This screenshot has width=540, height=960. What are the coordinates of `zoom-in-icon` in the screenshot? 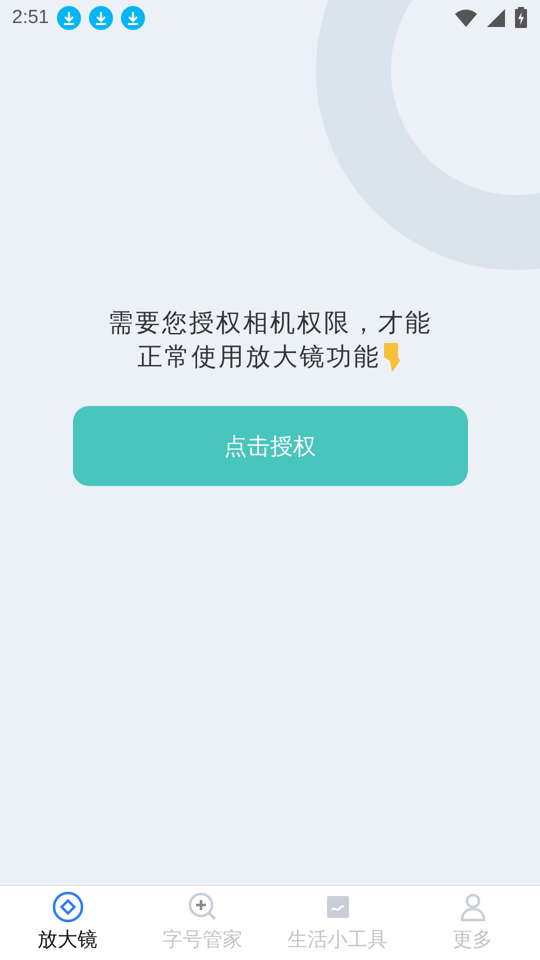 It's located at (202, 907).